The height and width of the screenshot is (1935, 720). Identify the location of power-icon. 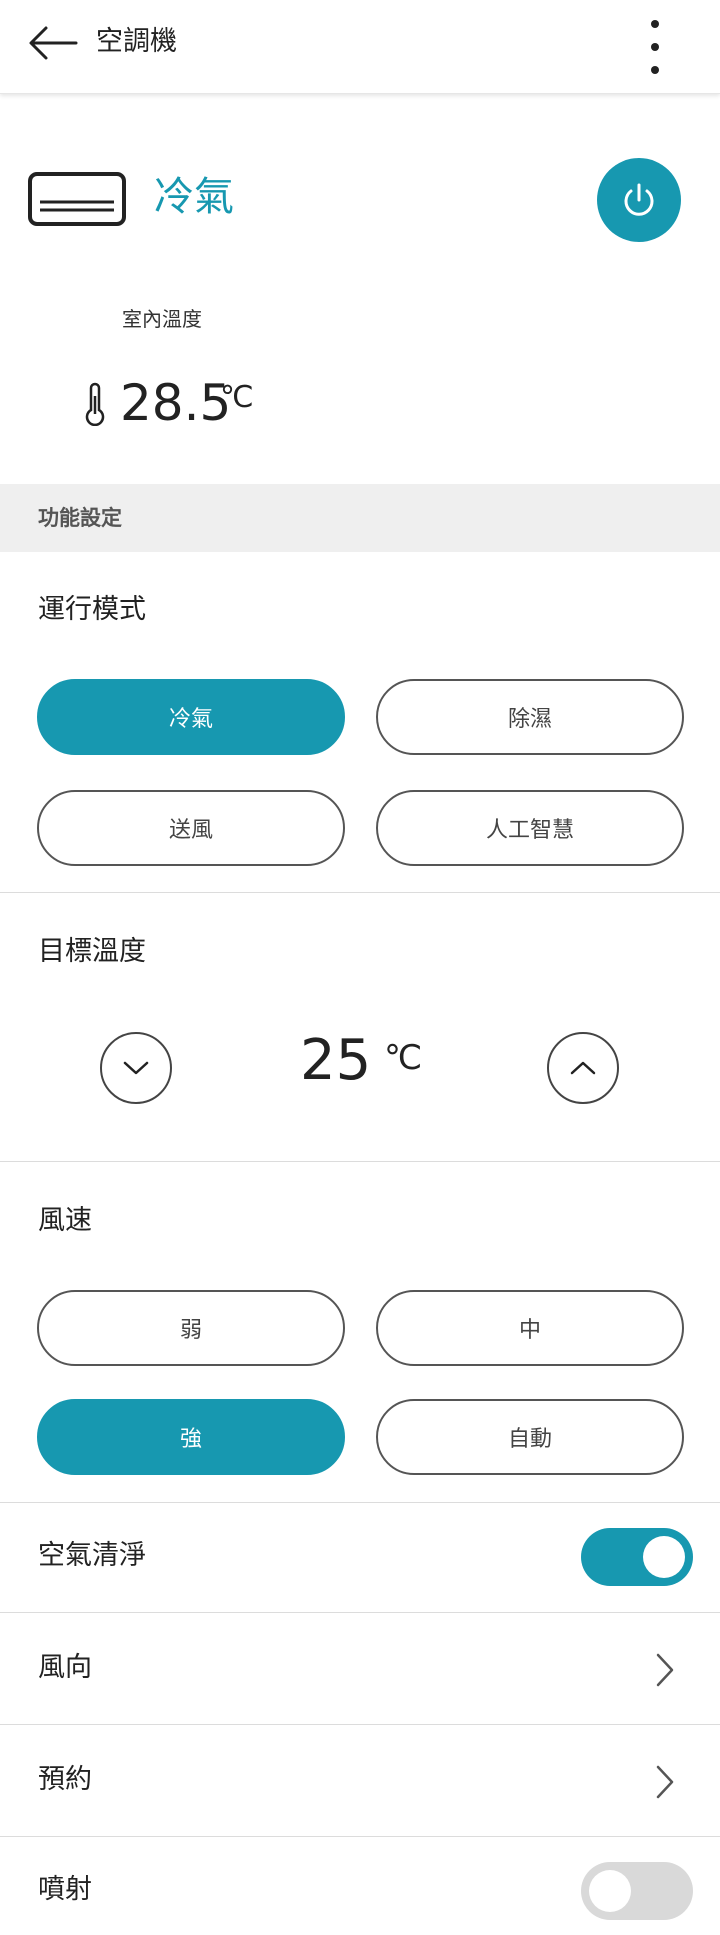
(639, 199).